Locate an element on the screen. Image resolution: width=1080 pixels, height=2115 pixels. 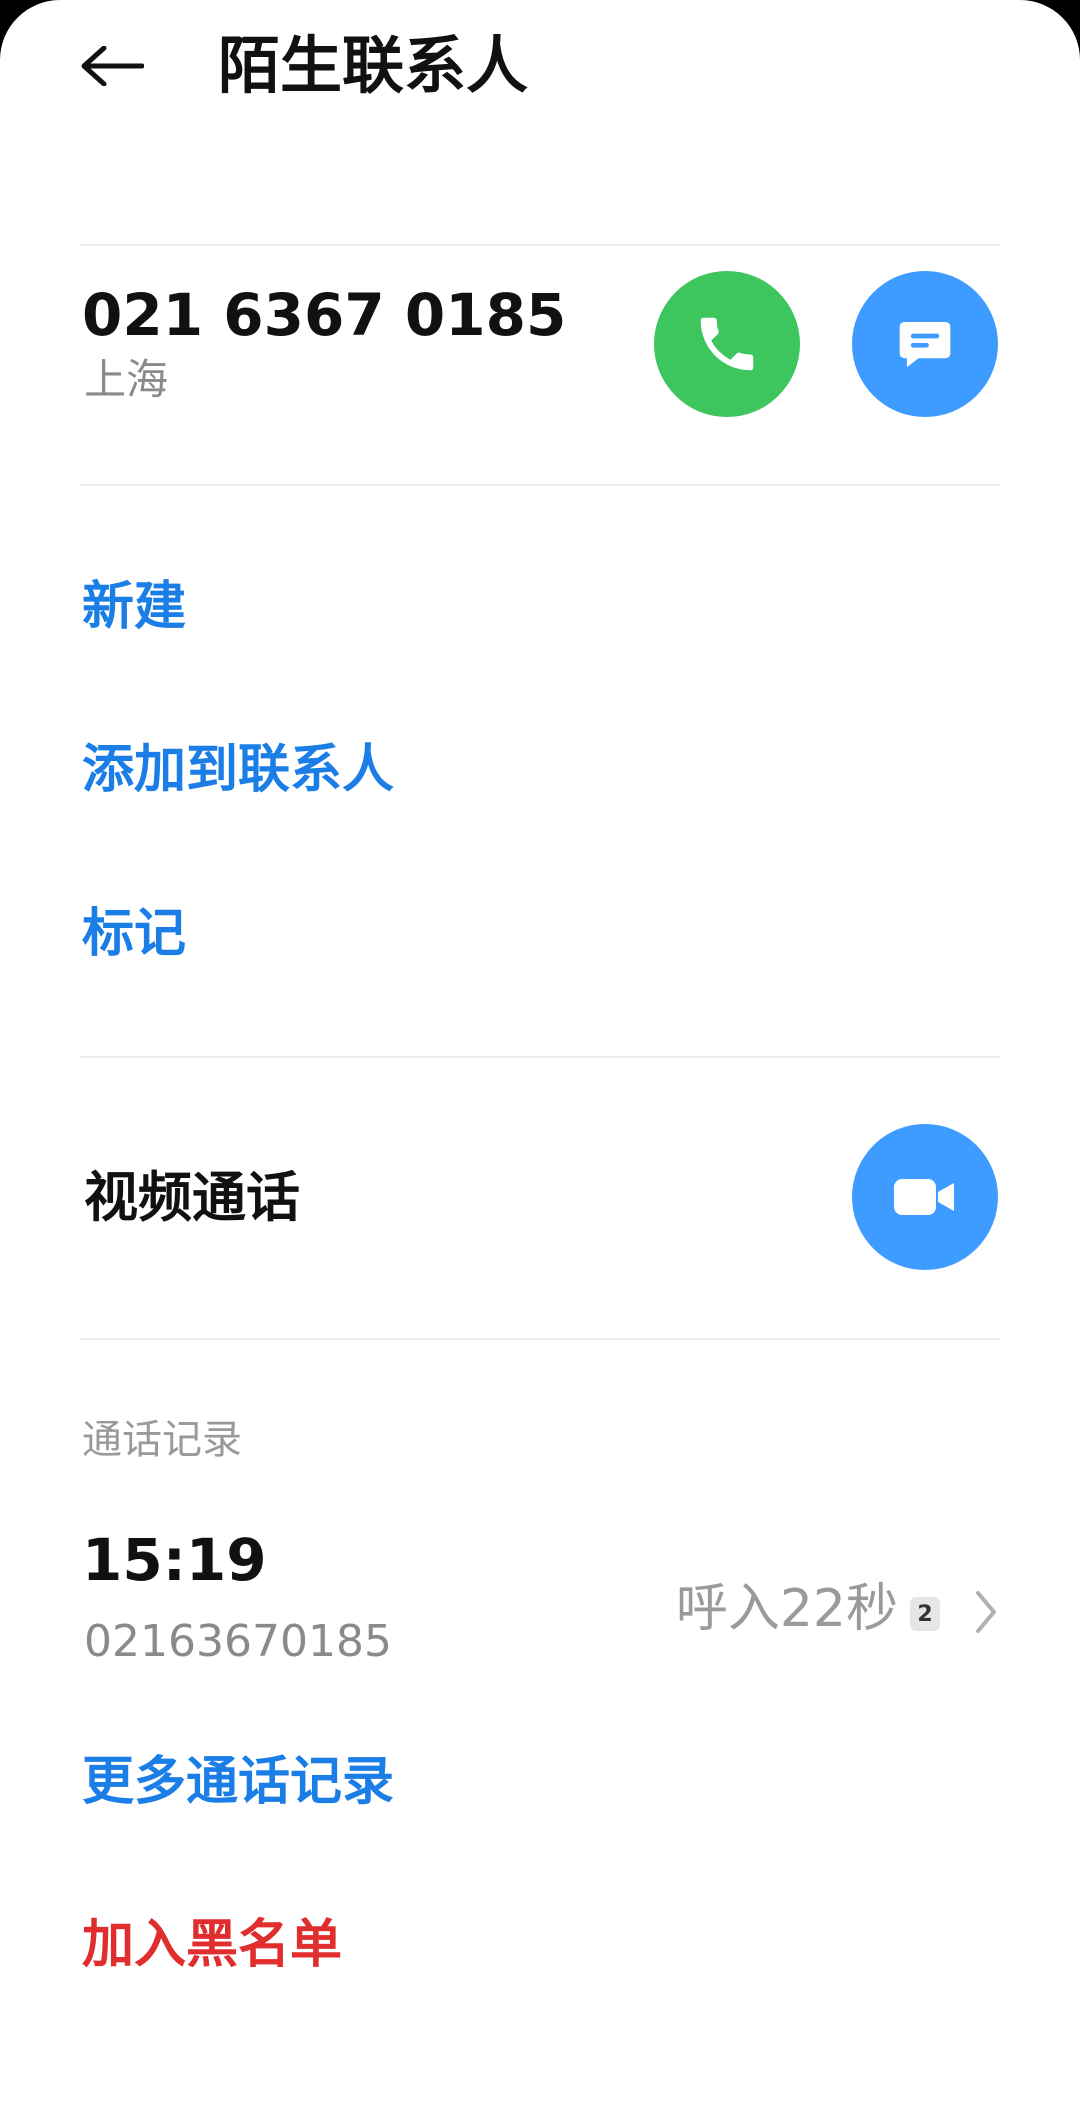
video-camera-icon is located at coordinates (924, 1197).